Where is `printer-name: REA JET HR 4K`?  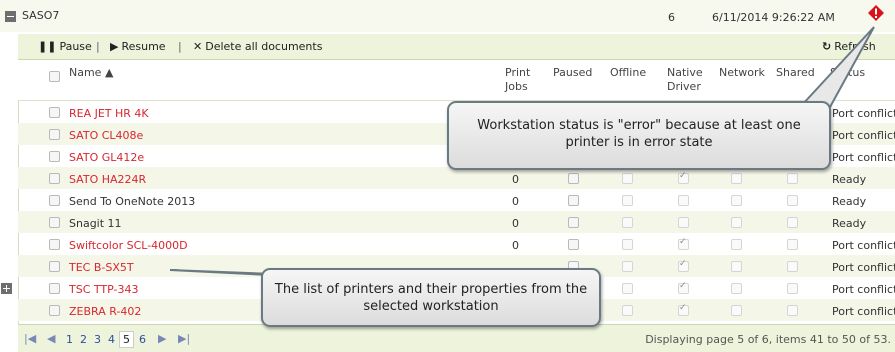
printer-name: REA JET HR 4K is located at coordinates (109, 113).